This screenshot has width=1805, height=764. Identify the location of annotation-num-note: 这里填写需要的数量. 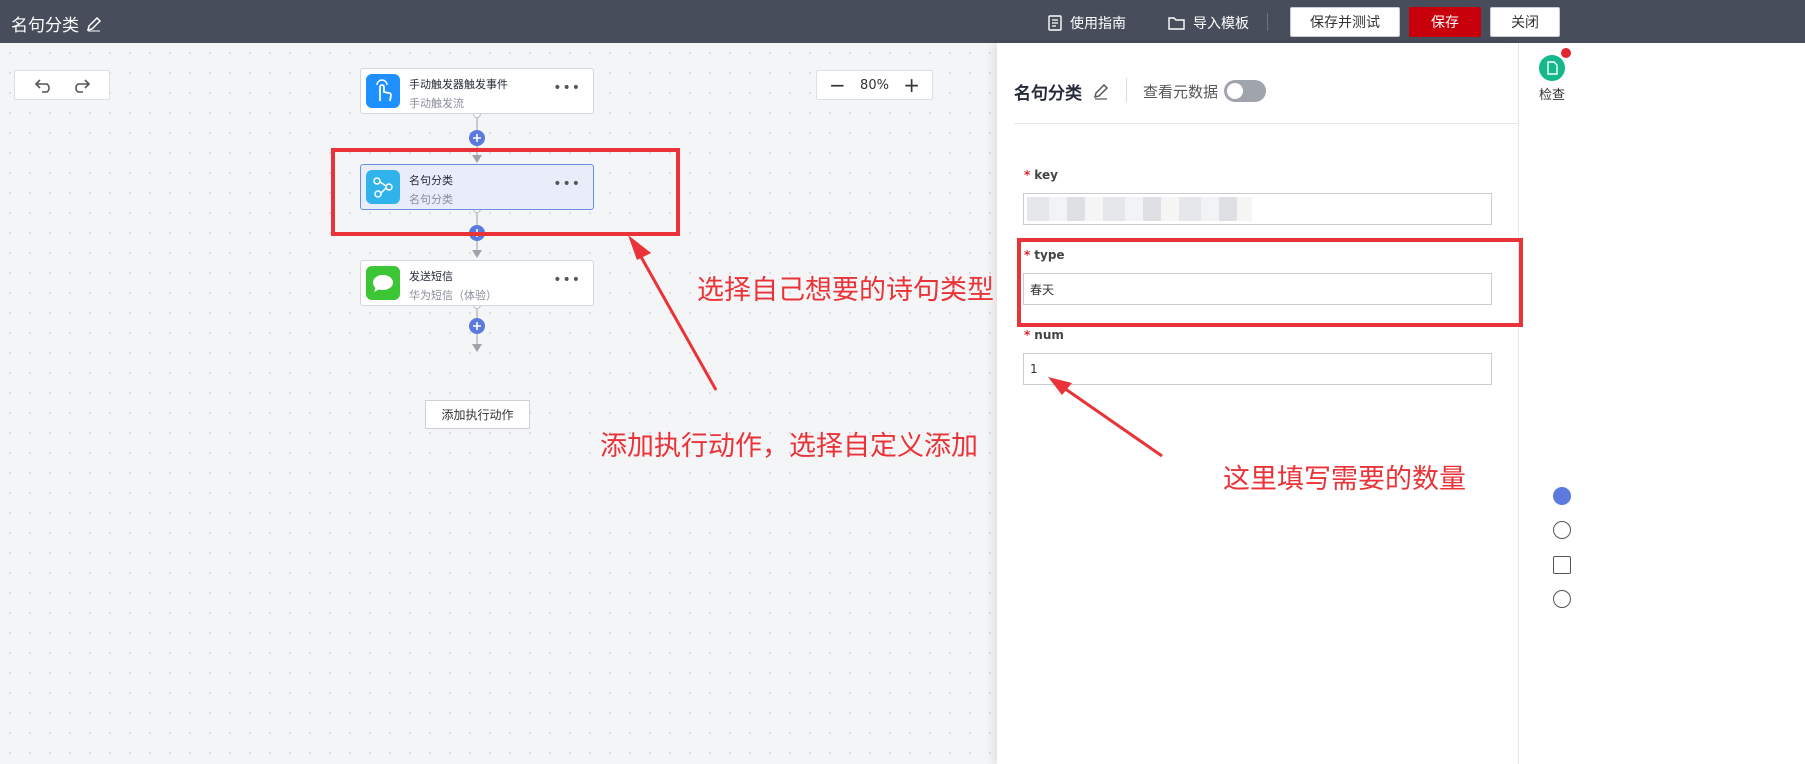
(1344, 479).